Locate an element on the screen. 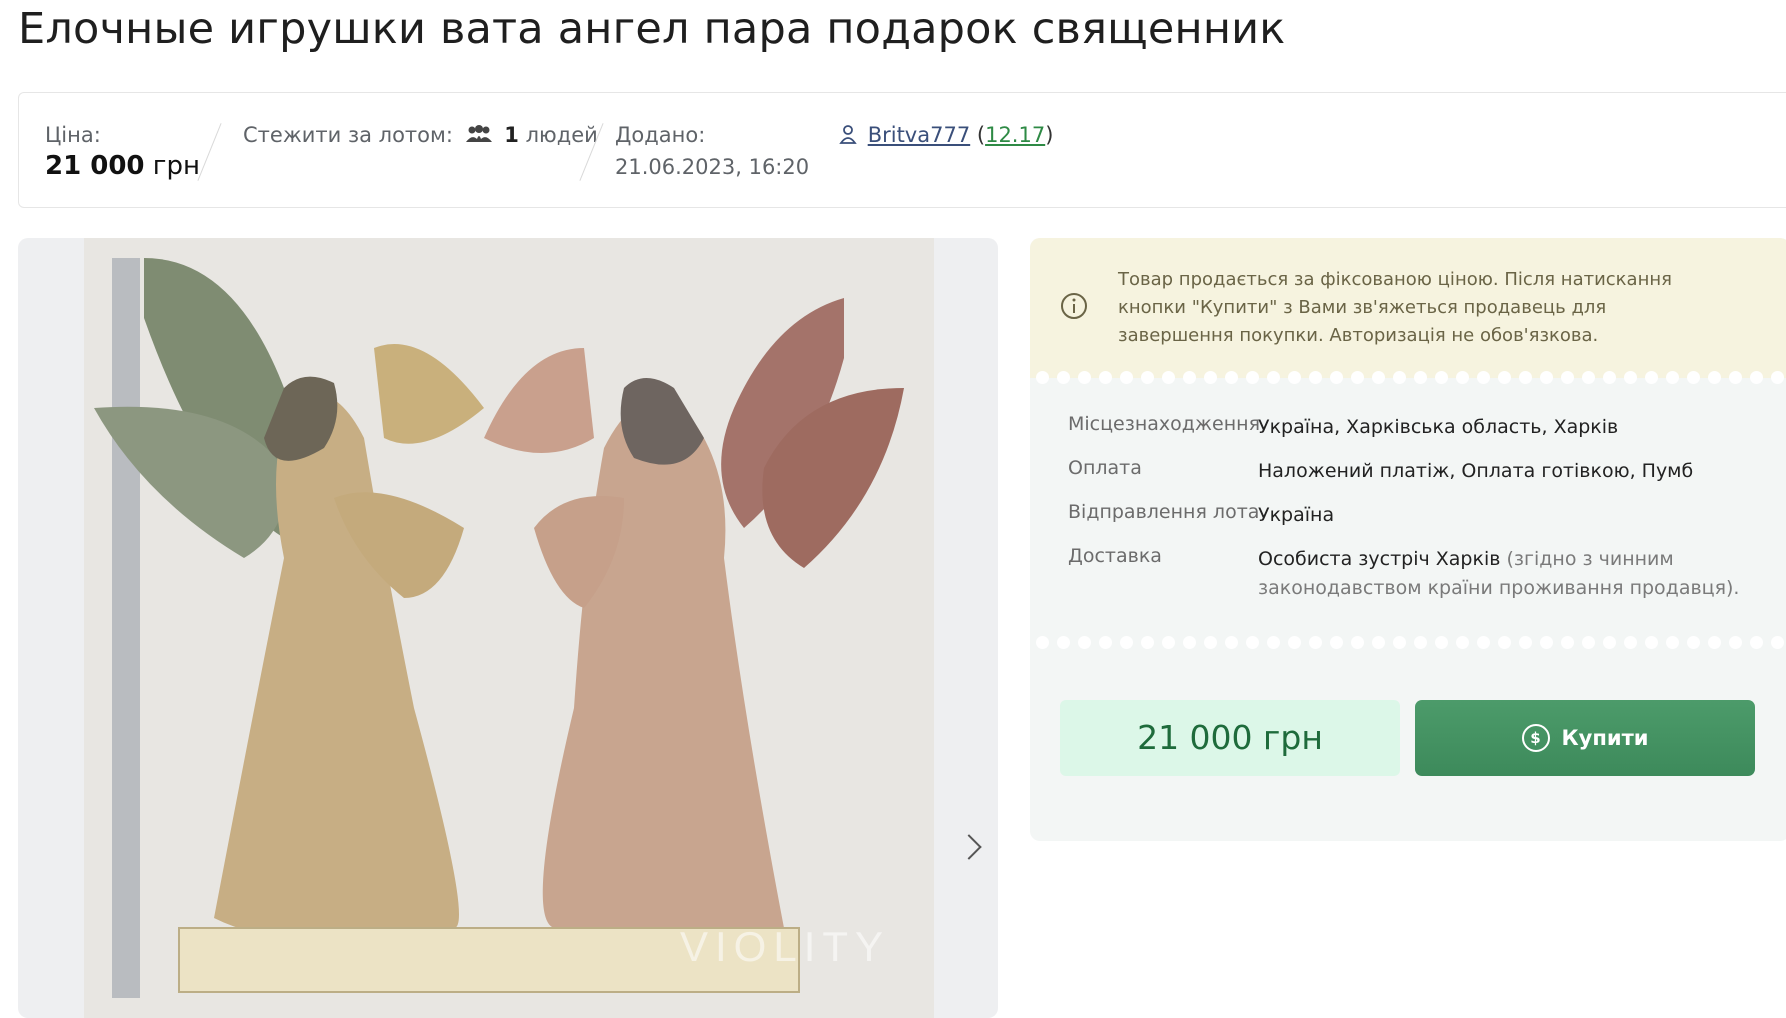 The image size is (1786, 1018). watch-lot: Стежити за лотом: 1 людей is located at coordinates (420, 135).